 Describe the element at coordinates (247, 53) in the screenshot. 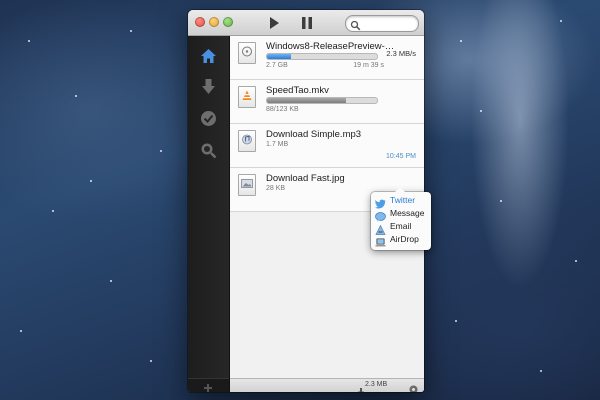

I see `disc-image-icon` at that location.